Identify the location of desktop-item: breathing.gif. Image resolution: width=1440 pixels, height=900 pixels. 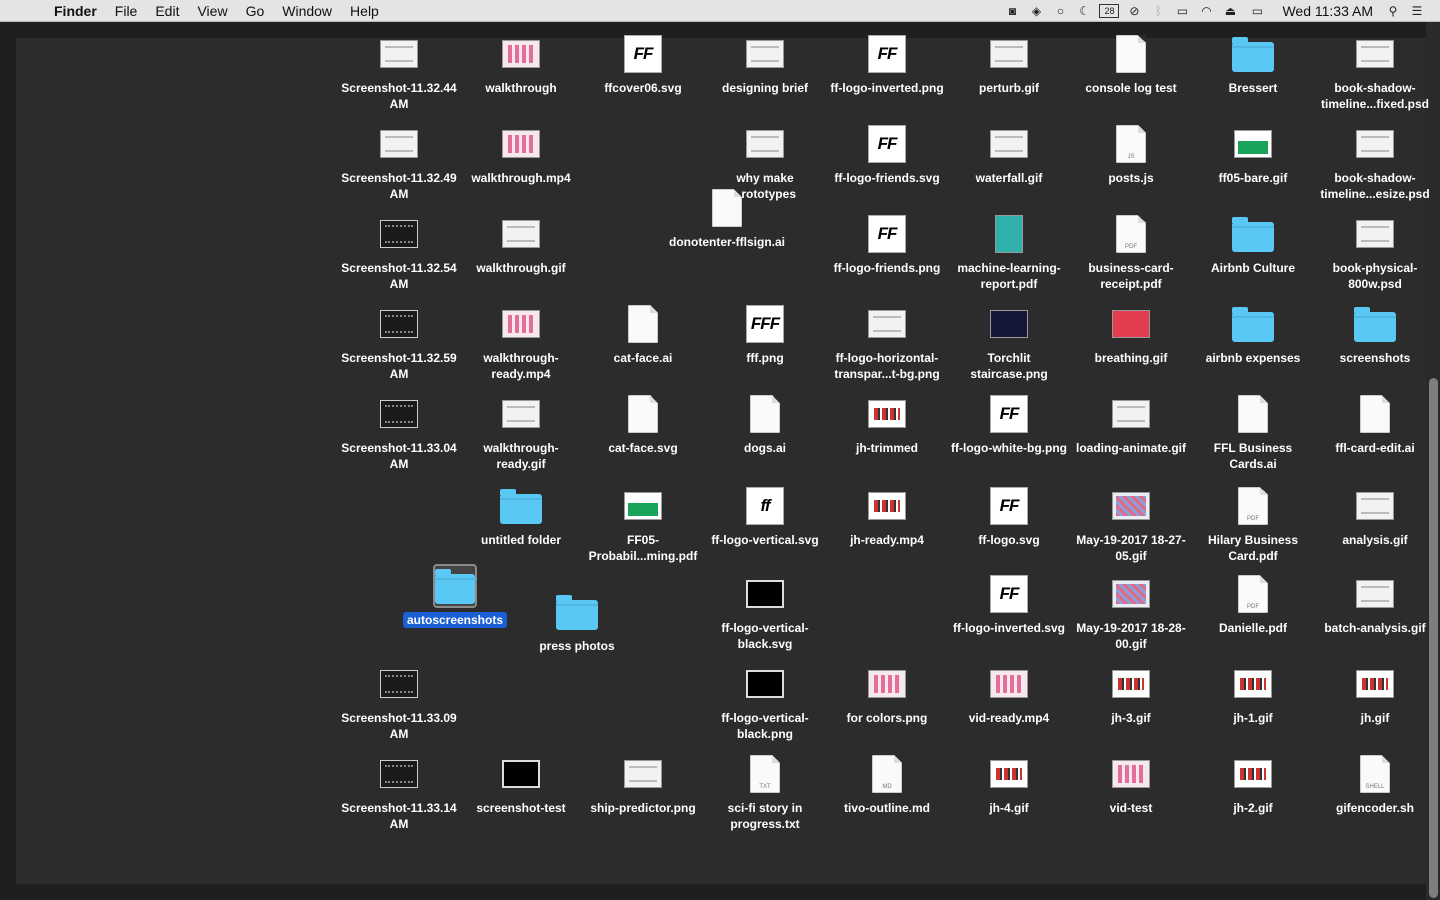
(1131, 335).